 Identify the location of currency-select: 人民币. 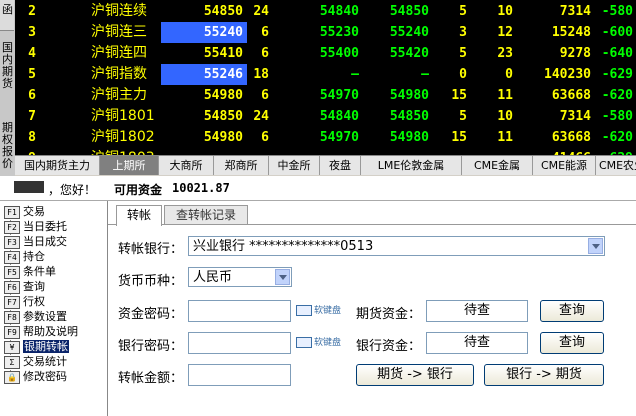
(240, 277).